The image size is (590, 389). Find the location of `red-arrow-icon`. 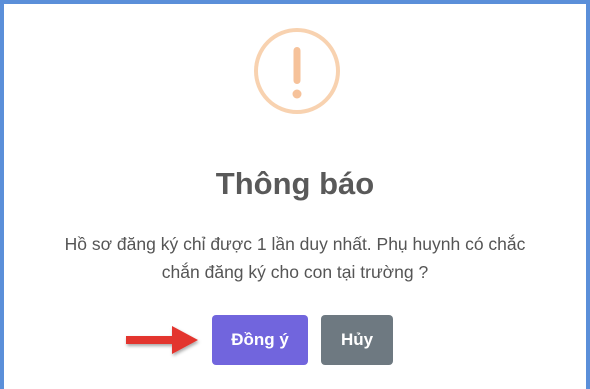

red-arrow-icon is located at coordinates (162, 340).